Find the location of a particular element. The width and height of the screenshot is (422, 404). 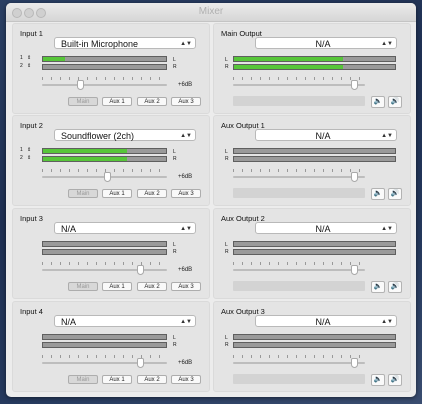

window-title: Mixer is located at coordinates (211, 11).